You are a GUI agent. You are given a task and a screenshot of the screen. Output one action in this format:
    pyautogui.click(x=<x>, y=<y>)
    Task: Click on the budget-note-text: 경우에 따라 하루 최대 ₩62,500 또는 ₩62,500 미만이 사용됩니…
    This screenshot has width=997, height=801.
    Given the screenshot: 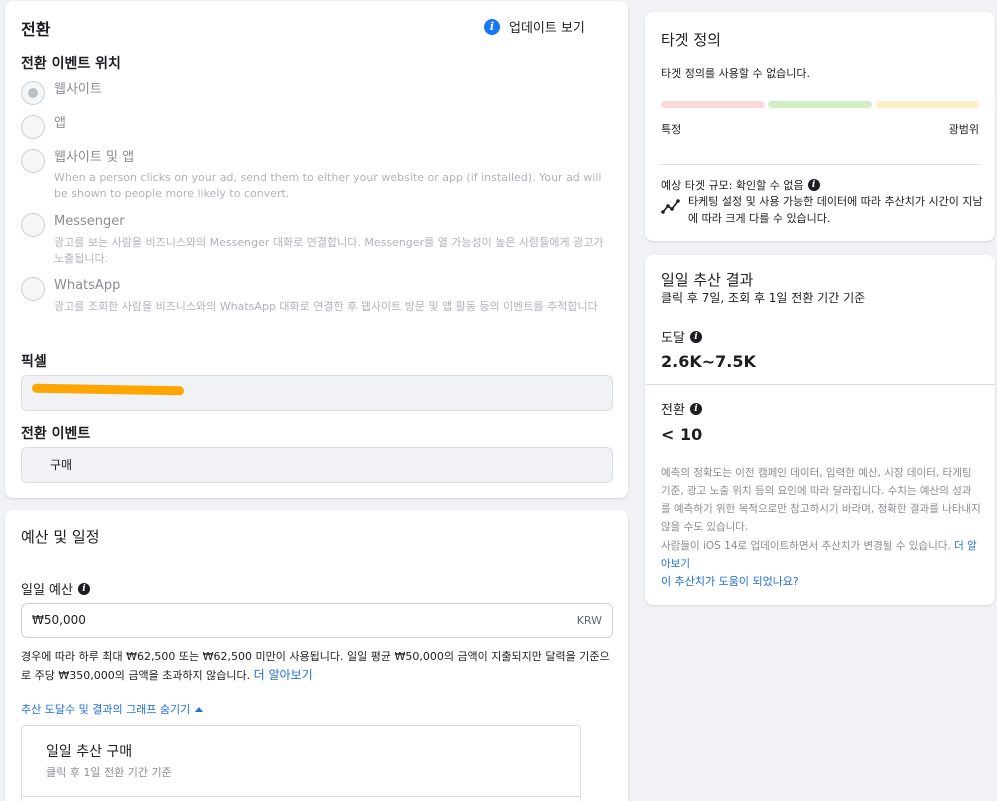 What is the action you would take?
    pyautogui.click(x=315, y=666)
    